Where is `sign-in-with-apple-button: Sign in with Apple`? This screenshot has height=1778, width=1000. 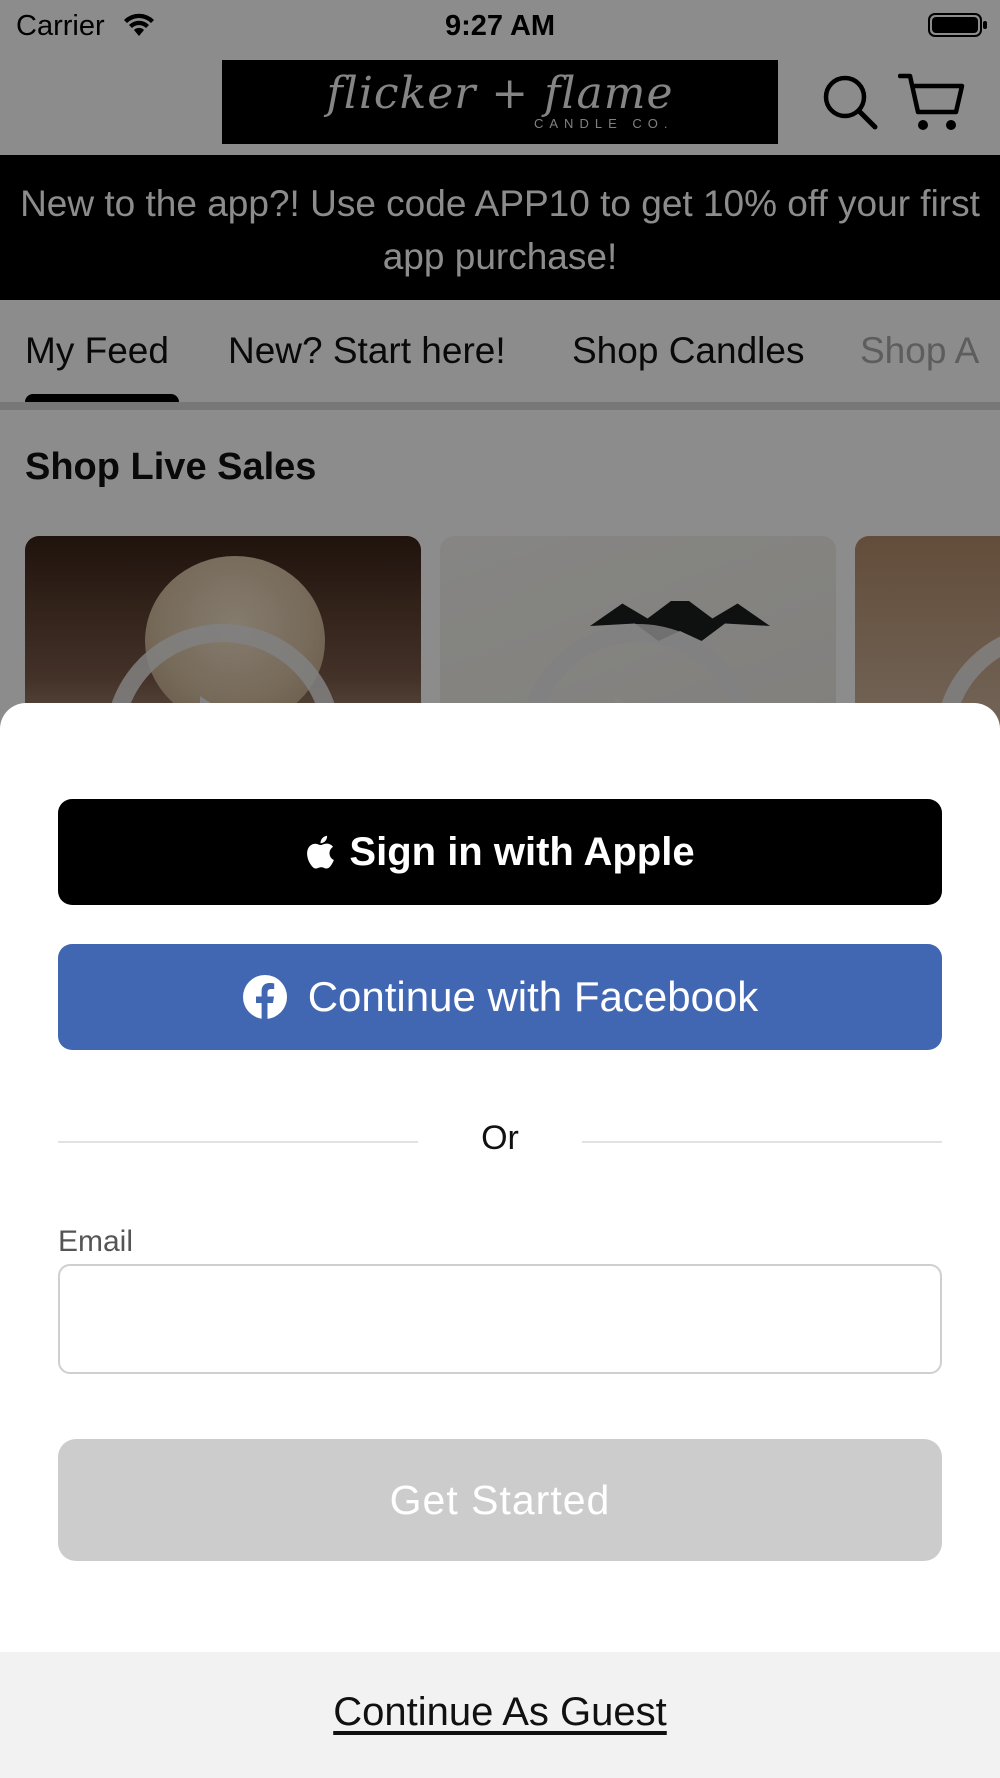
sign-in-with-apple-button: Sign in with Apple is located at coordinates (500, 852).